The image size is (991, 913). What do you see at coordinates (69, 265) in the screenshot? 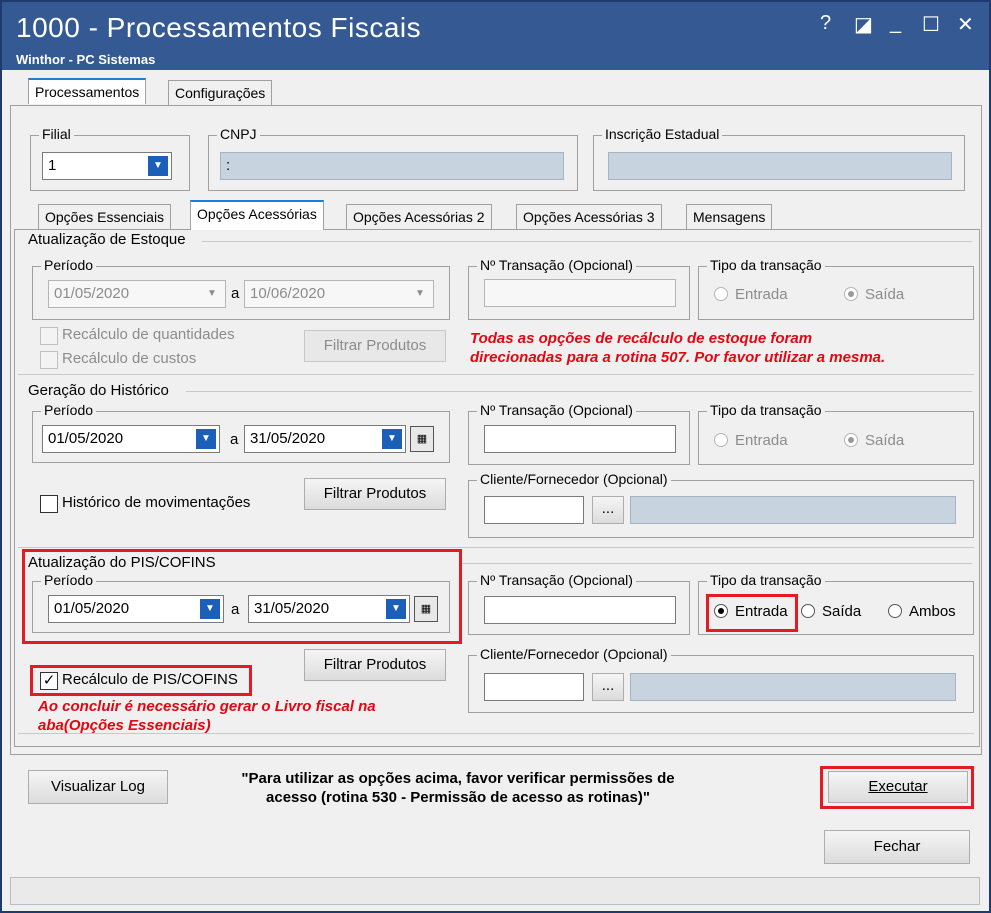
I see `estoque-periodo-label: Período` at bounding box center [69, 265].